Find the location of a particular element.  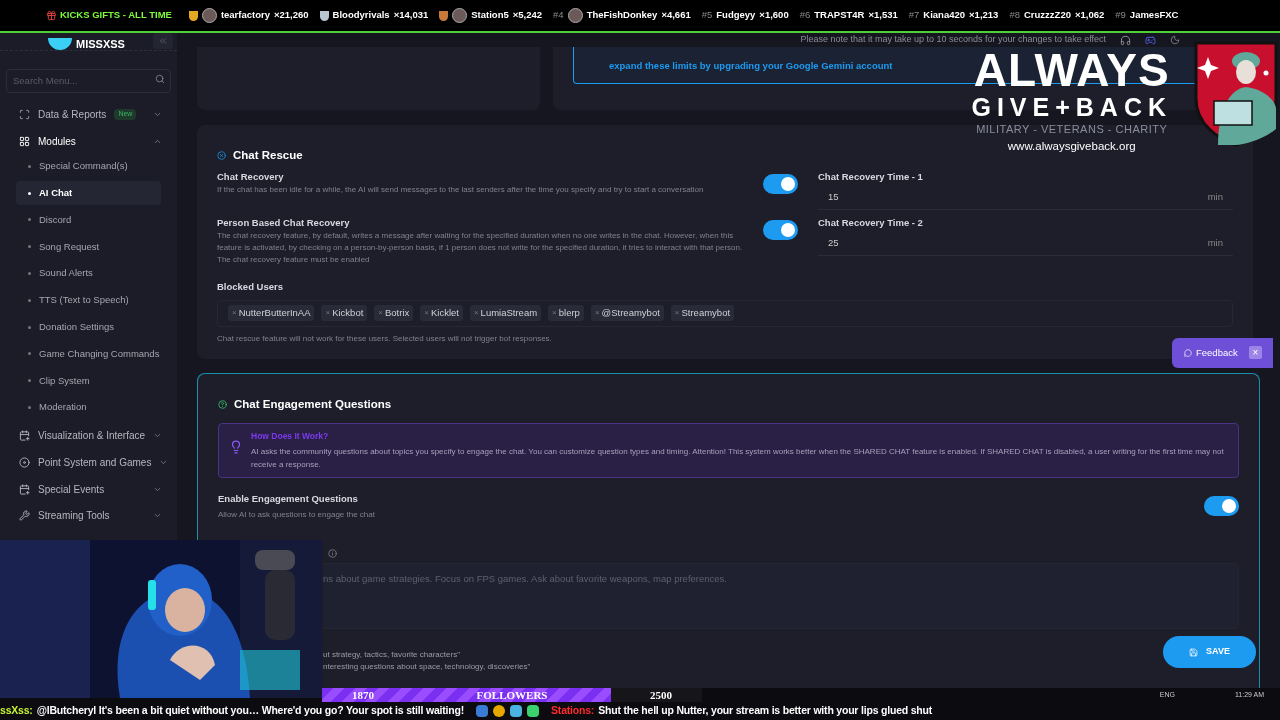

example-text: ut strategy, tactics, favorite characters" is located at coordinates (391, 654).